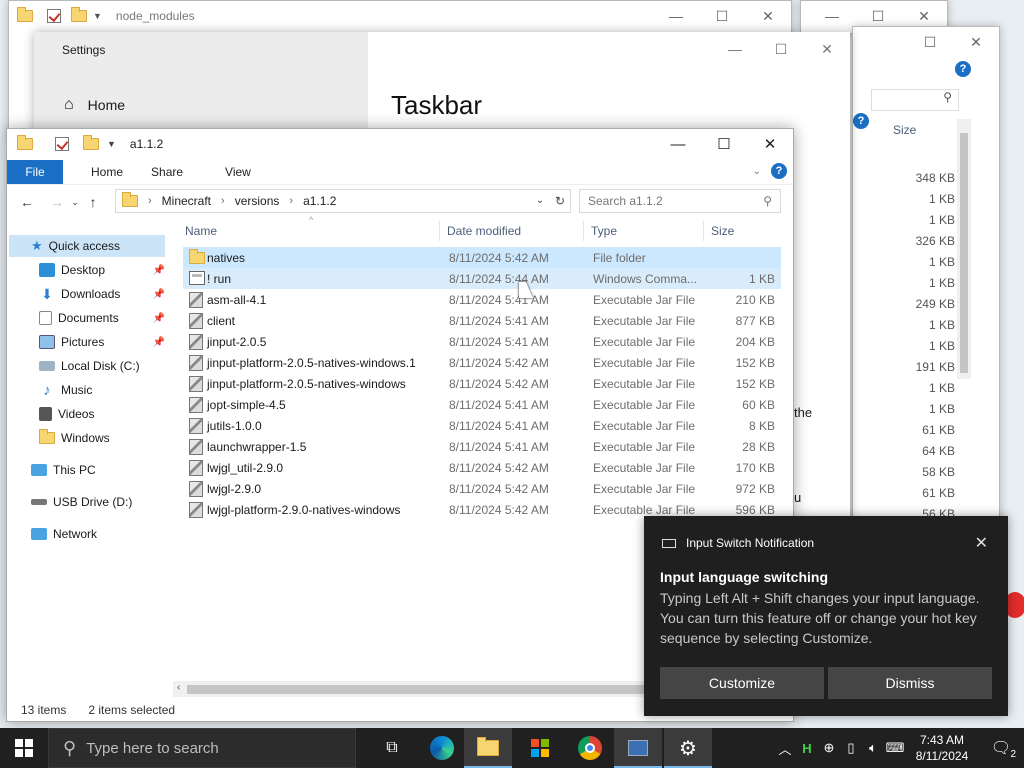  Describe the element at coordinates (442, 748) in the screenshot. I see `edge-browser-button` at that location.